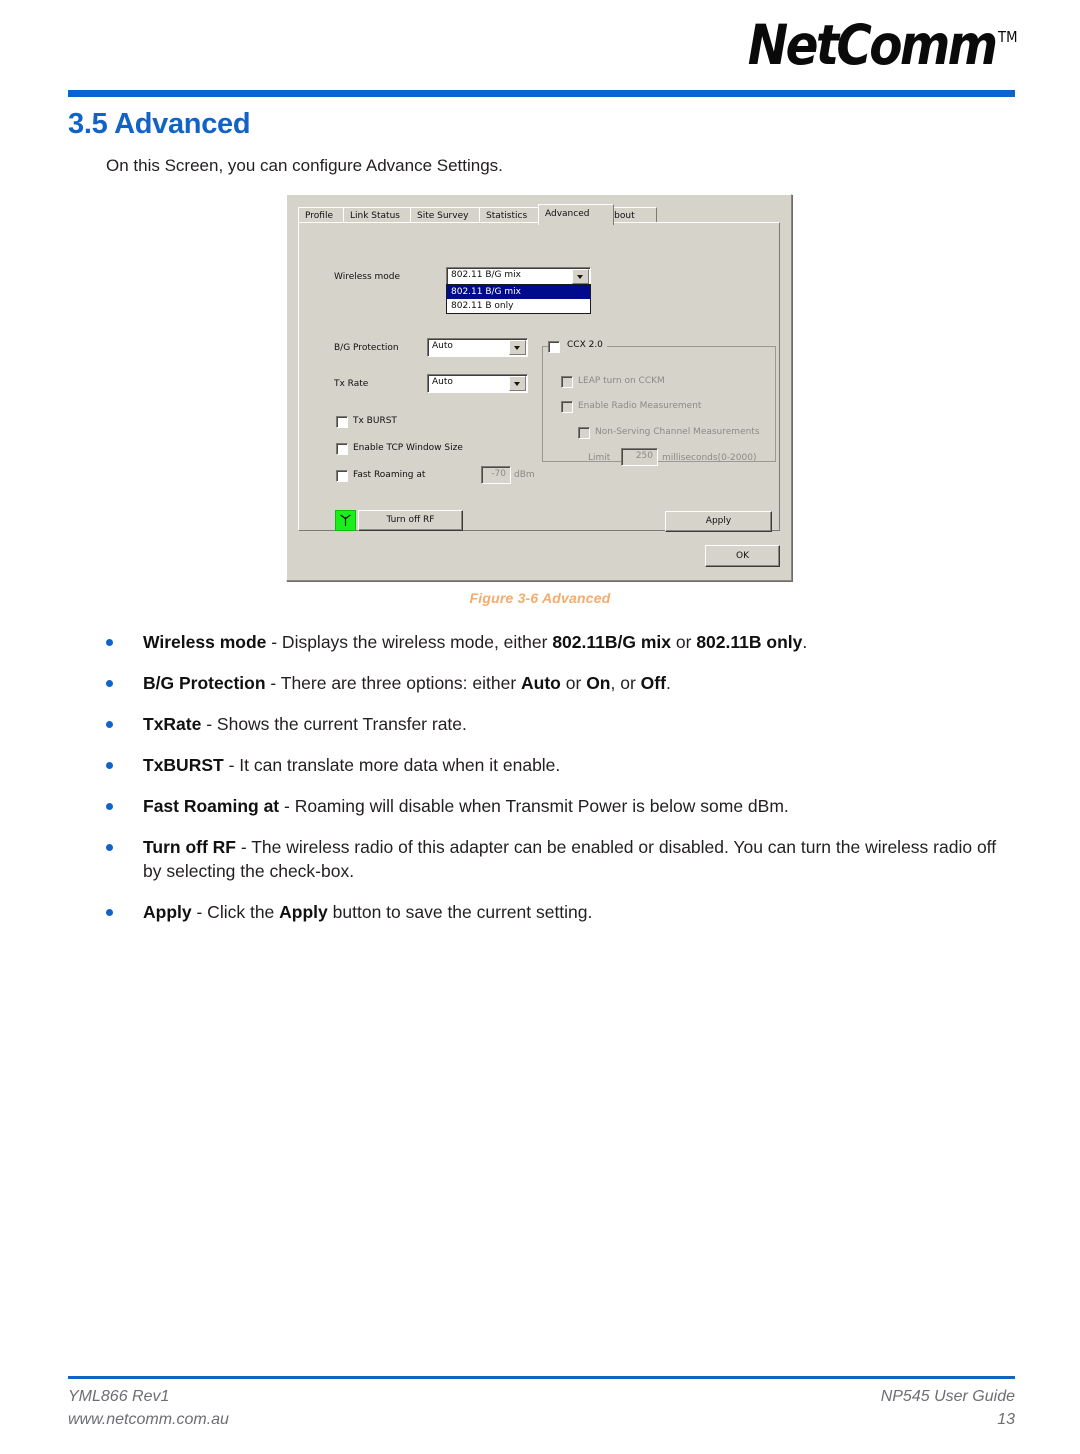 The height and width of the screenshot is (1454, 1080). What do you see at coordinates (599, 458) in the screenshot?
I see `limit-label: Limit` at bounding box center [599, 458].